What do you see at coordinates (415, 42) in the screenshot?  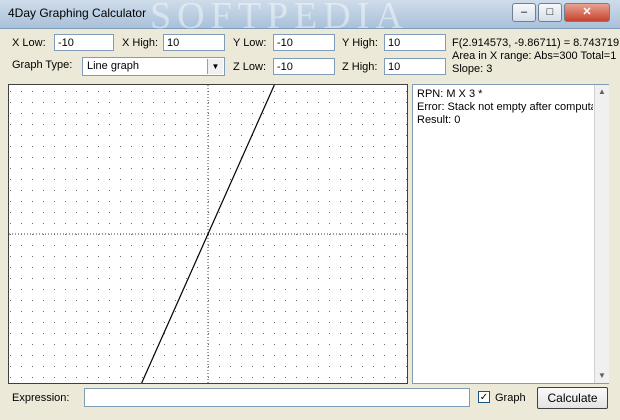 I see `y-high-input: 10` at bounding box center [415, 42].